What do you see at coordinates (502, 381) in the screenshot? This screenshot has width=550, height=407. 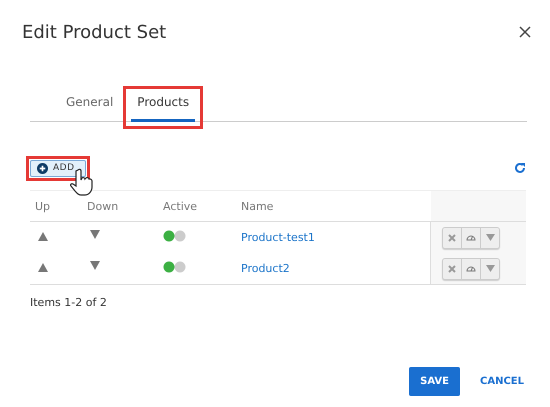 I see `cancel-button: CANCEL` at bounding box center [502, 381].